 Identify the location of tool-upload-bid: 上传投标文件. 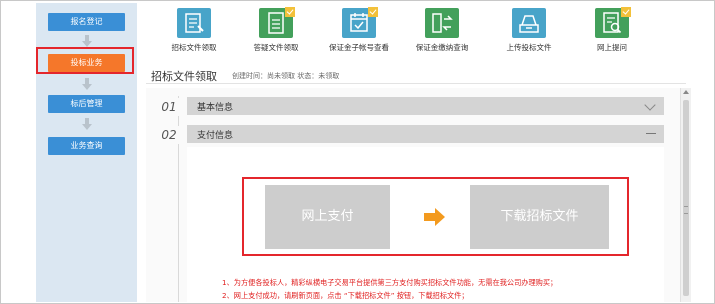
(529, 30).